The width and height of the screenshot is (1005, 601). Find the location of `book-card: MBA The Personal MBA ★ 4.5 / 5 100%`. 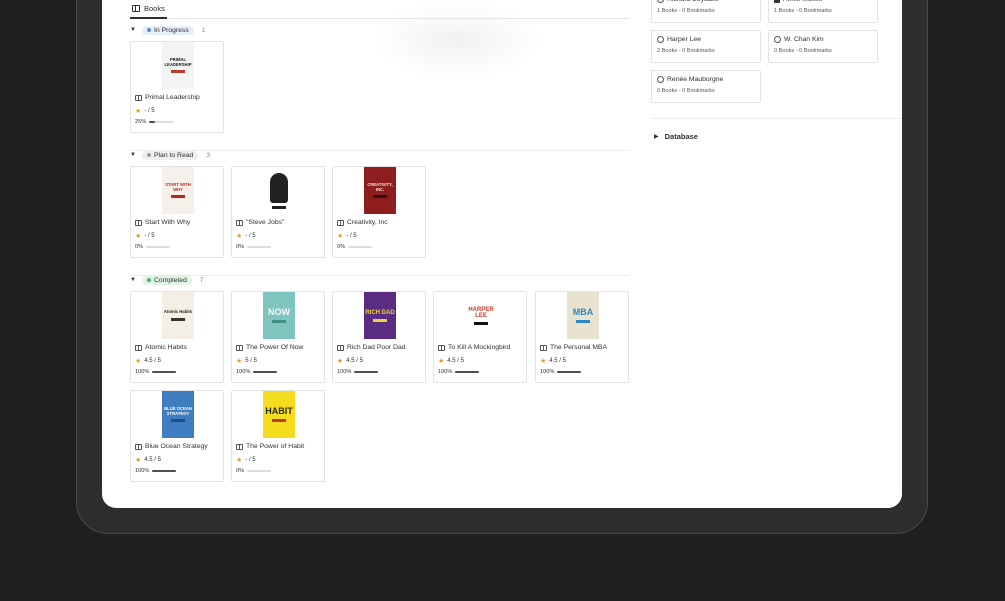

book-card: MBA The Personal MBA ★ 4.5 / 5 100% is located at coordinates (582, 337).